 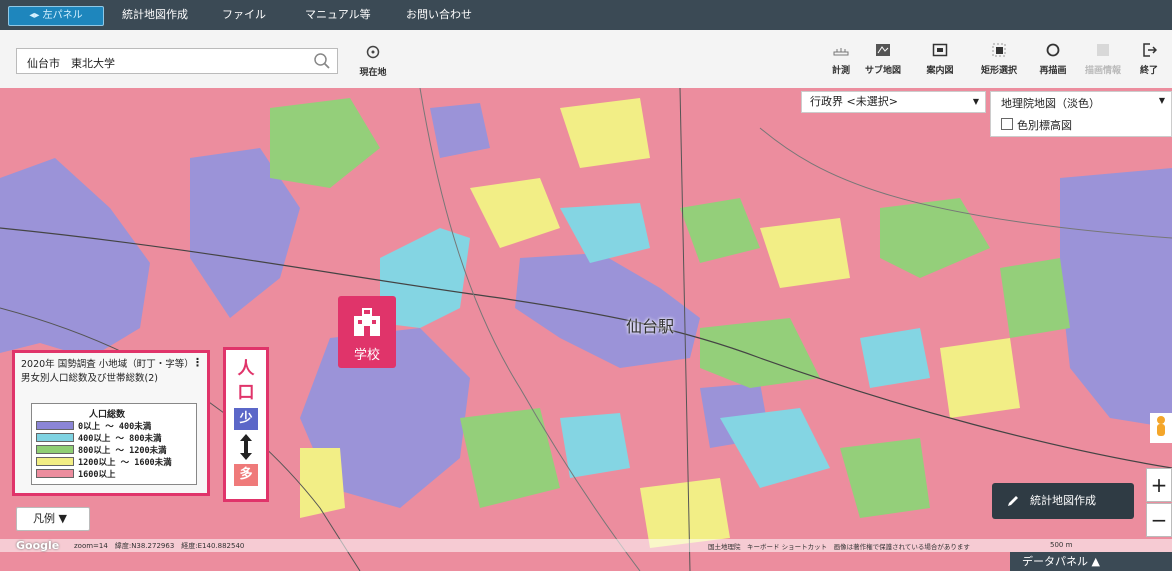 I want to click on menu-stat-map: 統計地図作成, so click(x=155, y=15).